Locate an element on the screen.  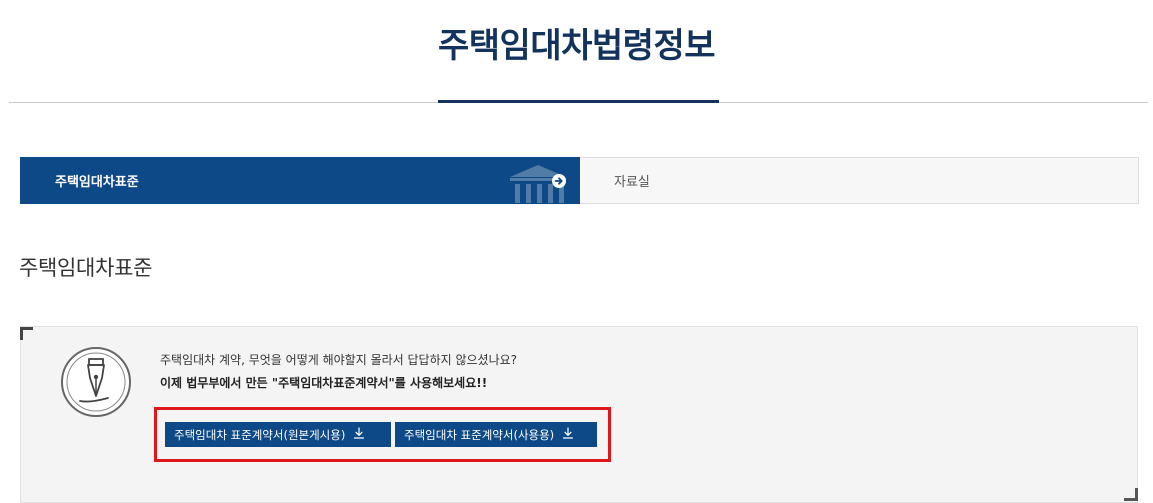
page-title: 주택임대차법령정보 is located at coordinates (576, 46).